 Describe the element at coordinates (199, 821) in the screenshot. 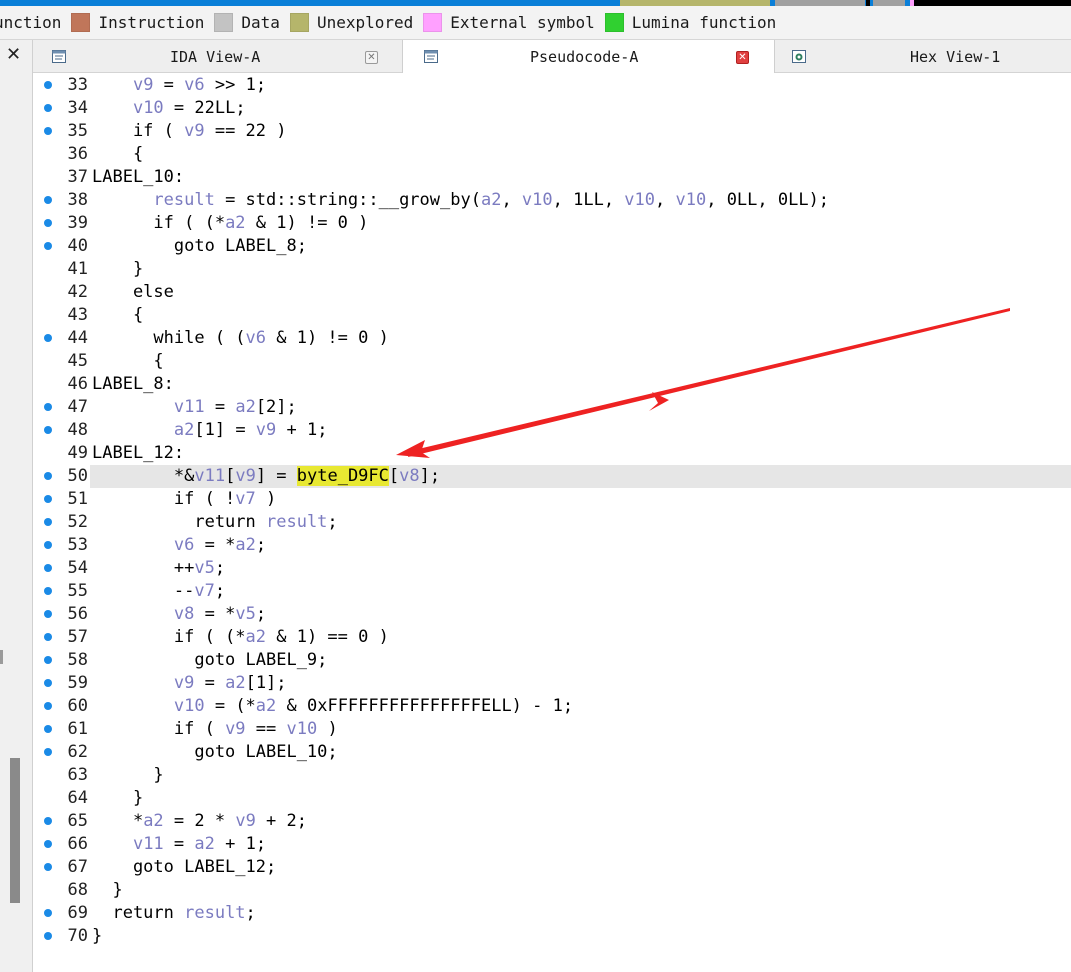

I see `code-text: *a2 = 2 * v9 + 2;` at that location.